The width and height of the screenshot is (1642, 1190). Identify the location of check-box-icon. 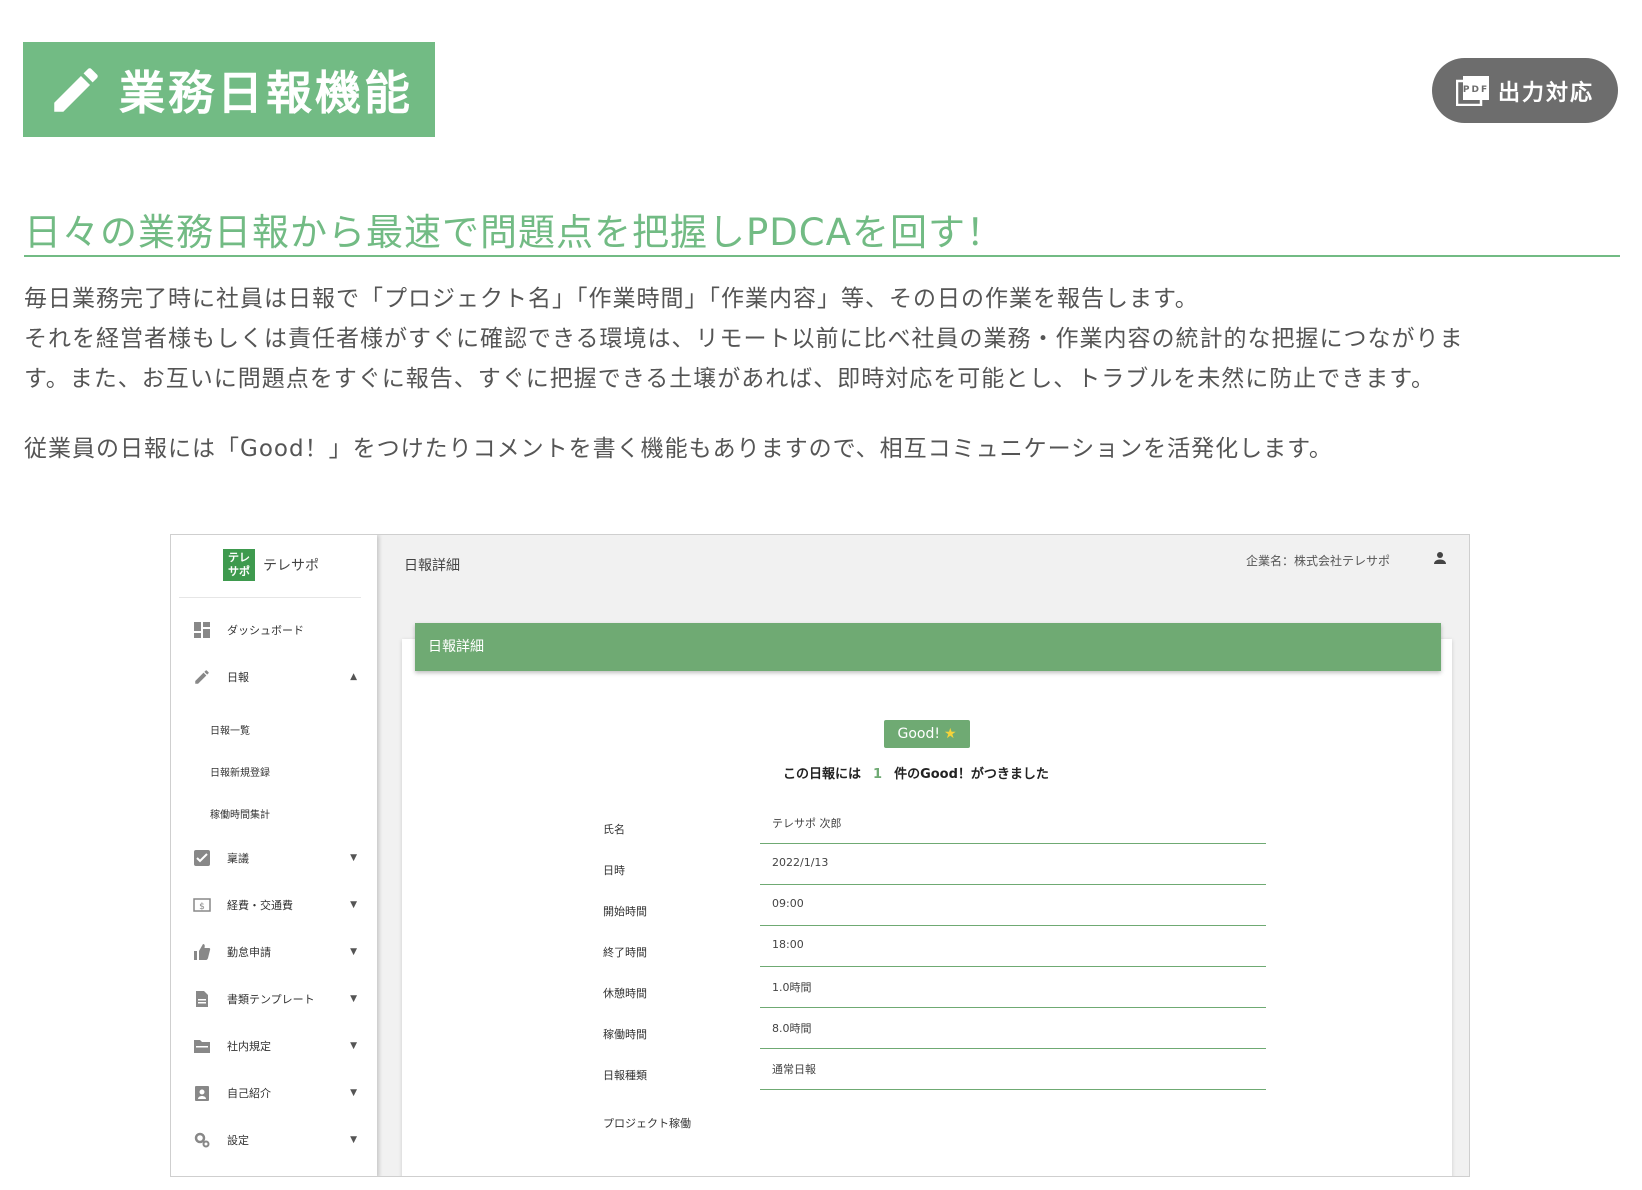
(202, 858).